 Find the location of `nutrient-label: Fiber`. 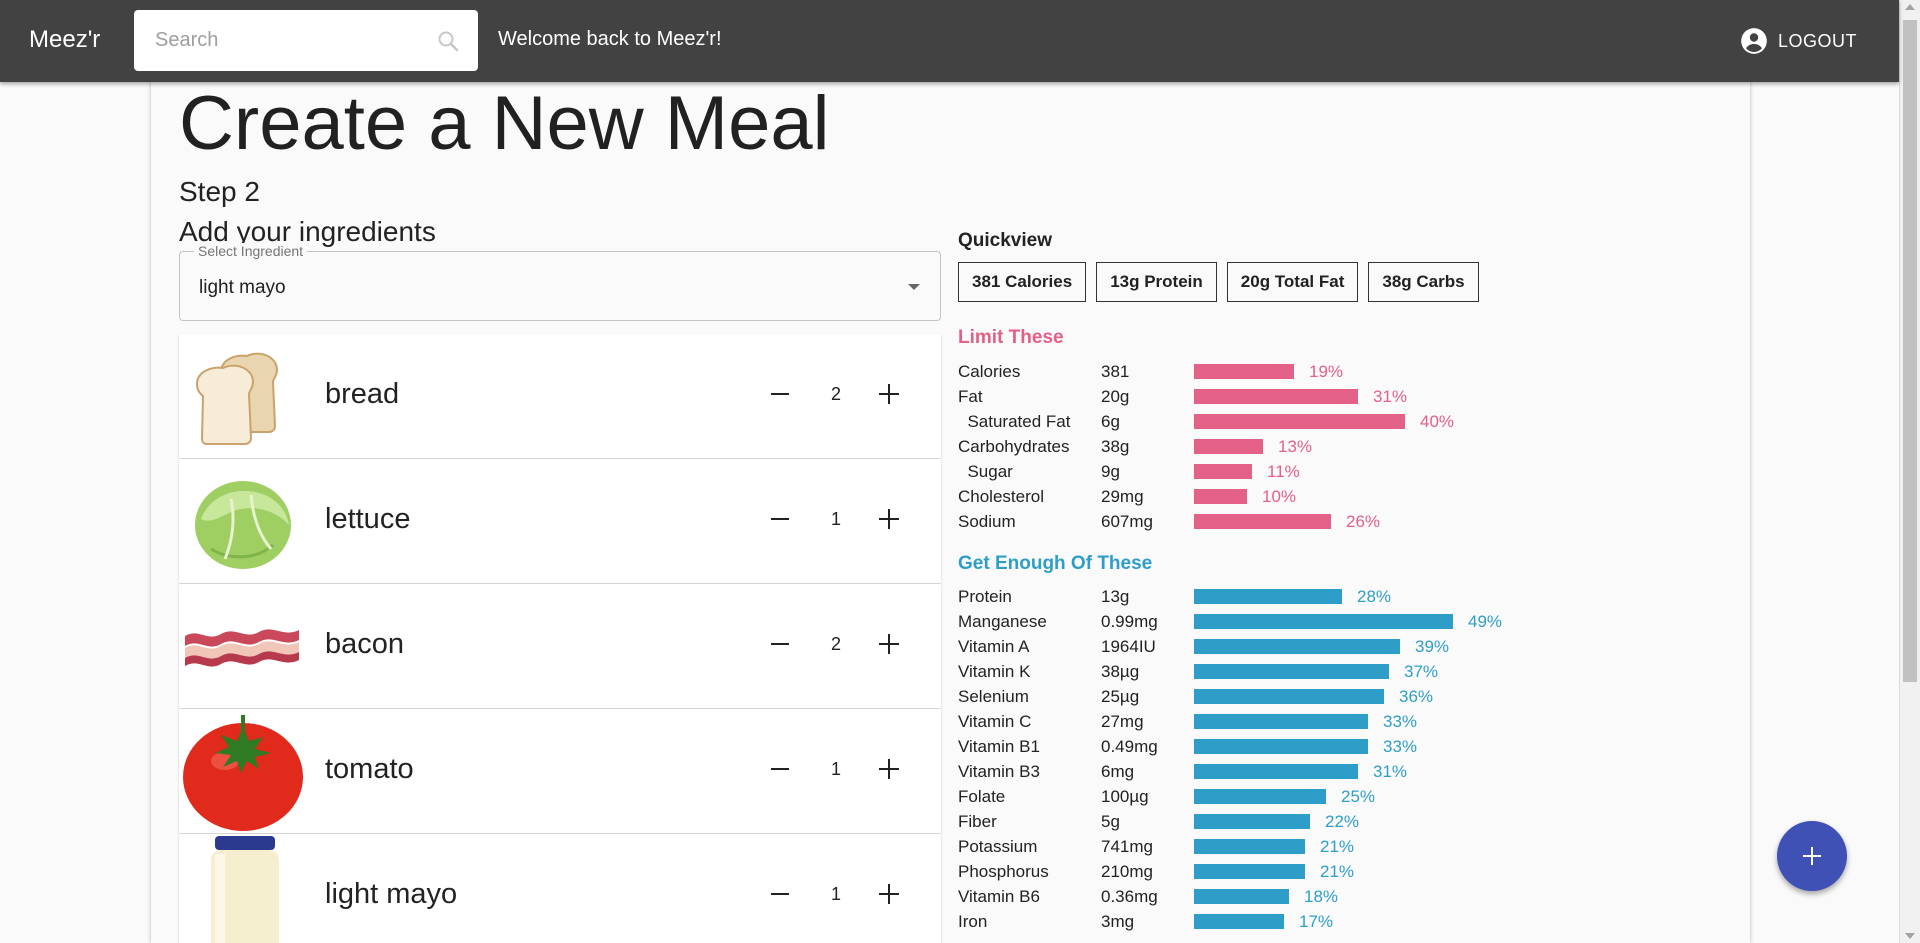

nutrient-label: Fiber is located at coordinates (977, 821).